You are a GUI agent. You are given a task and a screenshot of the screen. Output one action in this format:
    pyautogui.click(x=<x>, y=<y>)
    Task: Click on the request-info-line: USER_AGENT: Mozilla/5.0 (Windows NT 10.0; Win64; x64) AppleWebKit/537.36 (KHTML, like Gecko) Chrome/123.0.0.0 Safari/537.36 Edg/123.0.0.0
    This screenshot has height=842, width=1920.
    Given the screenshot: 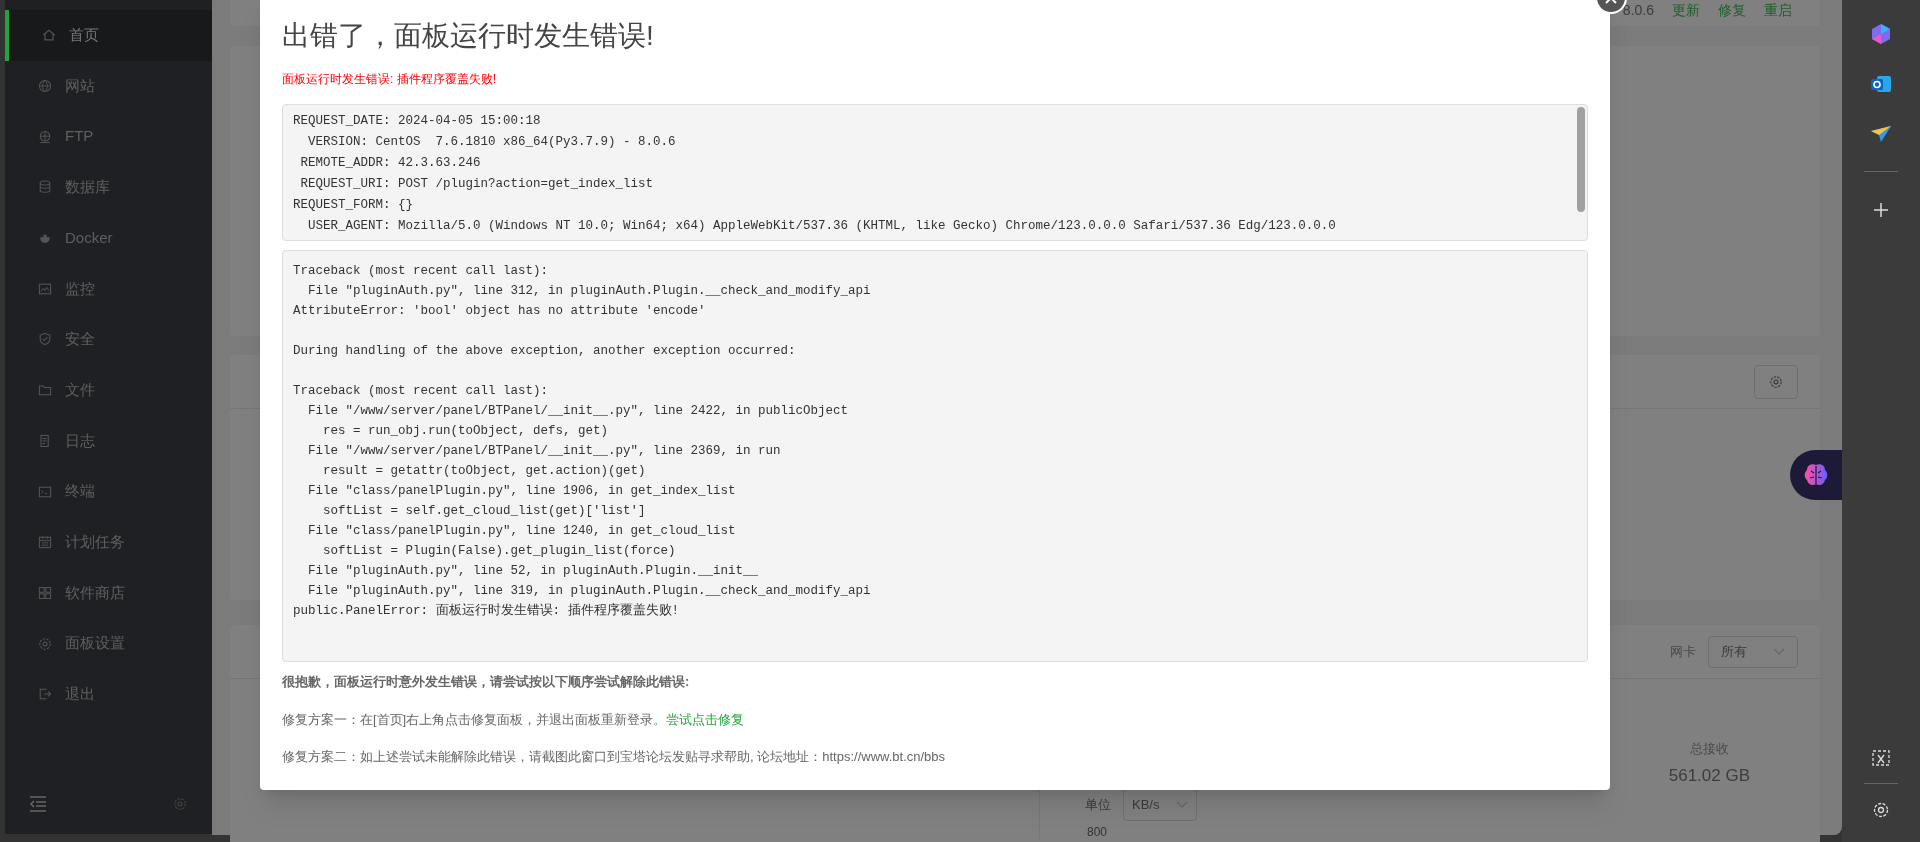 What is the action you would take?
    pyautogui.click(x=821, y=226)
    